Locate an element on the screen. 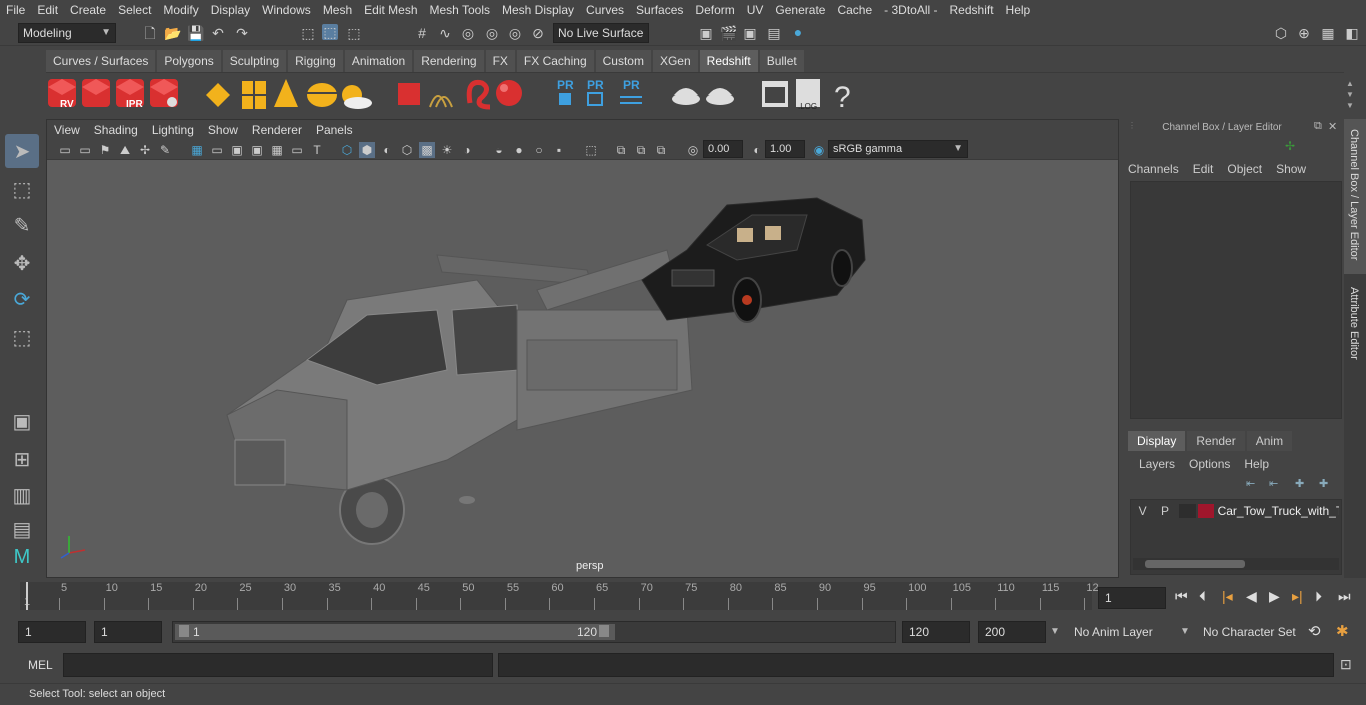 The image size is (1366, 705). 2d-pan-icon: ✢ is located at coordinates (145, 150).